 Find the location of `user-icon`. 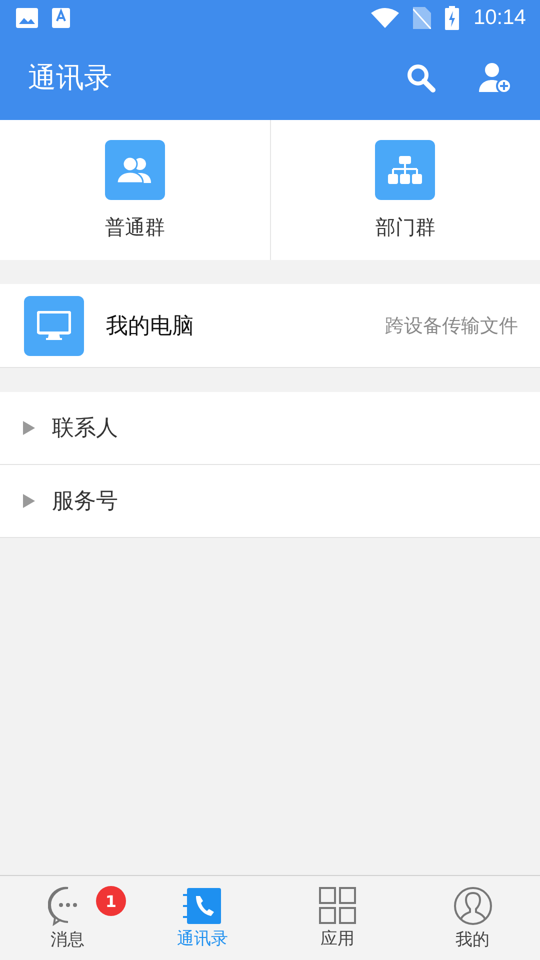

user-icon is located at coordinates (472, 906).